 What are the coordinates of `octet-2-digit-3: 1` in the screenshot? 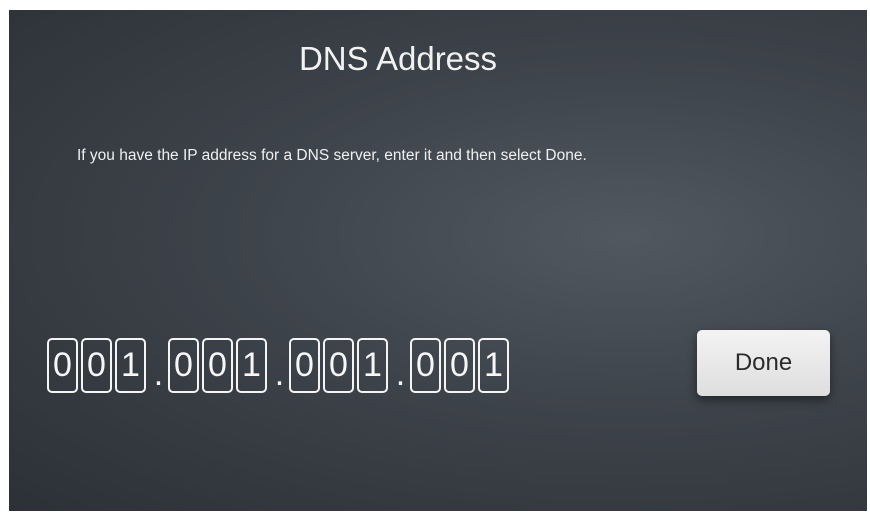 It's located at (251, 365).